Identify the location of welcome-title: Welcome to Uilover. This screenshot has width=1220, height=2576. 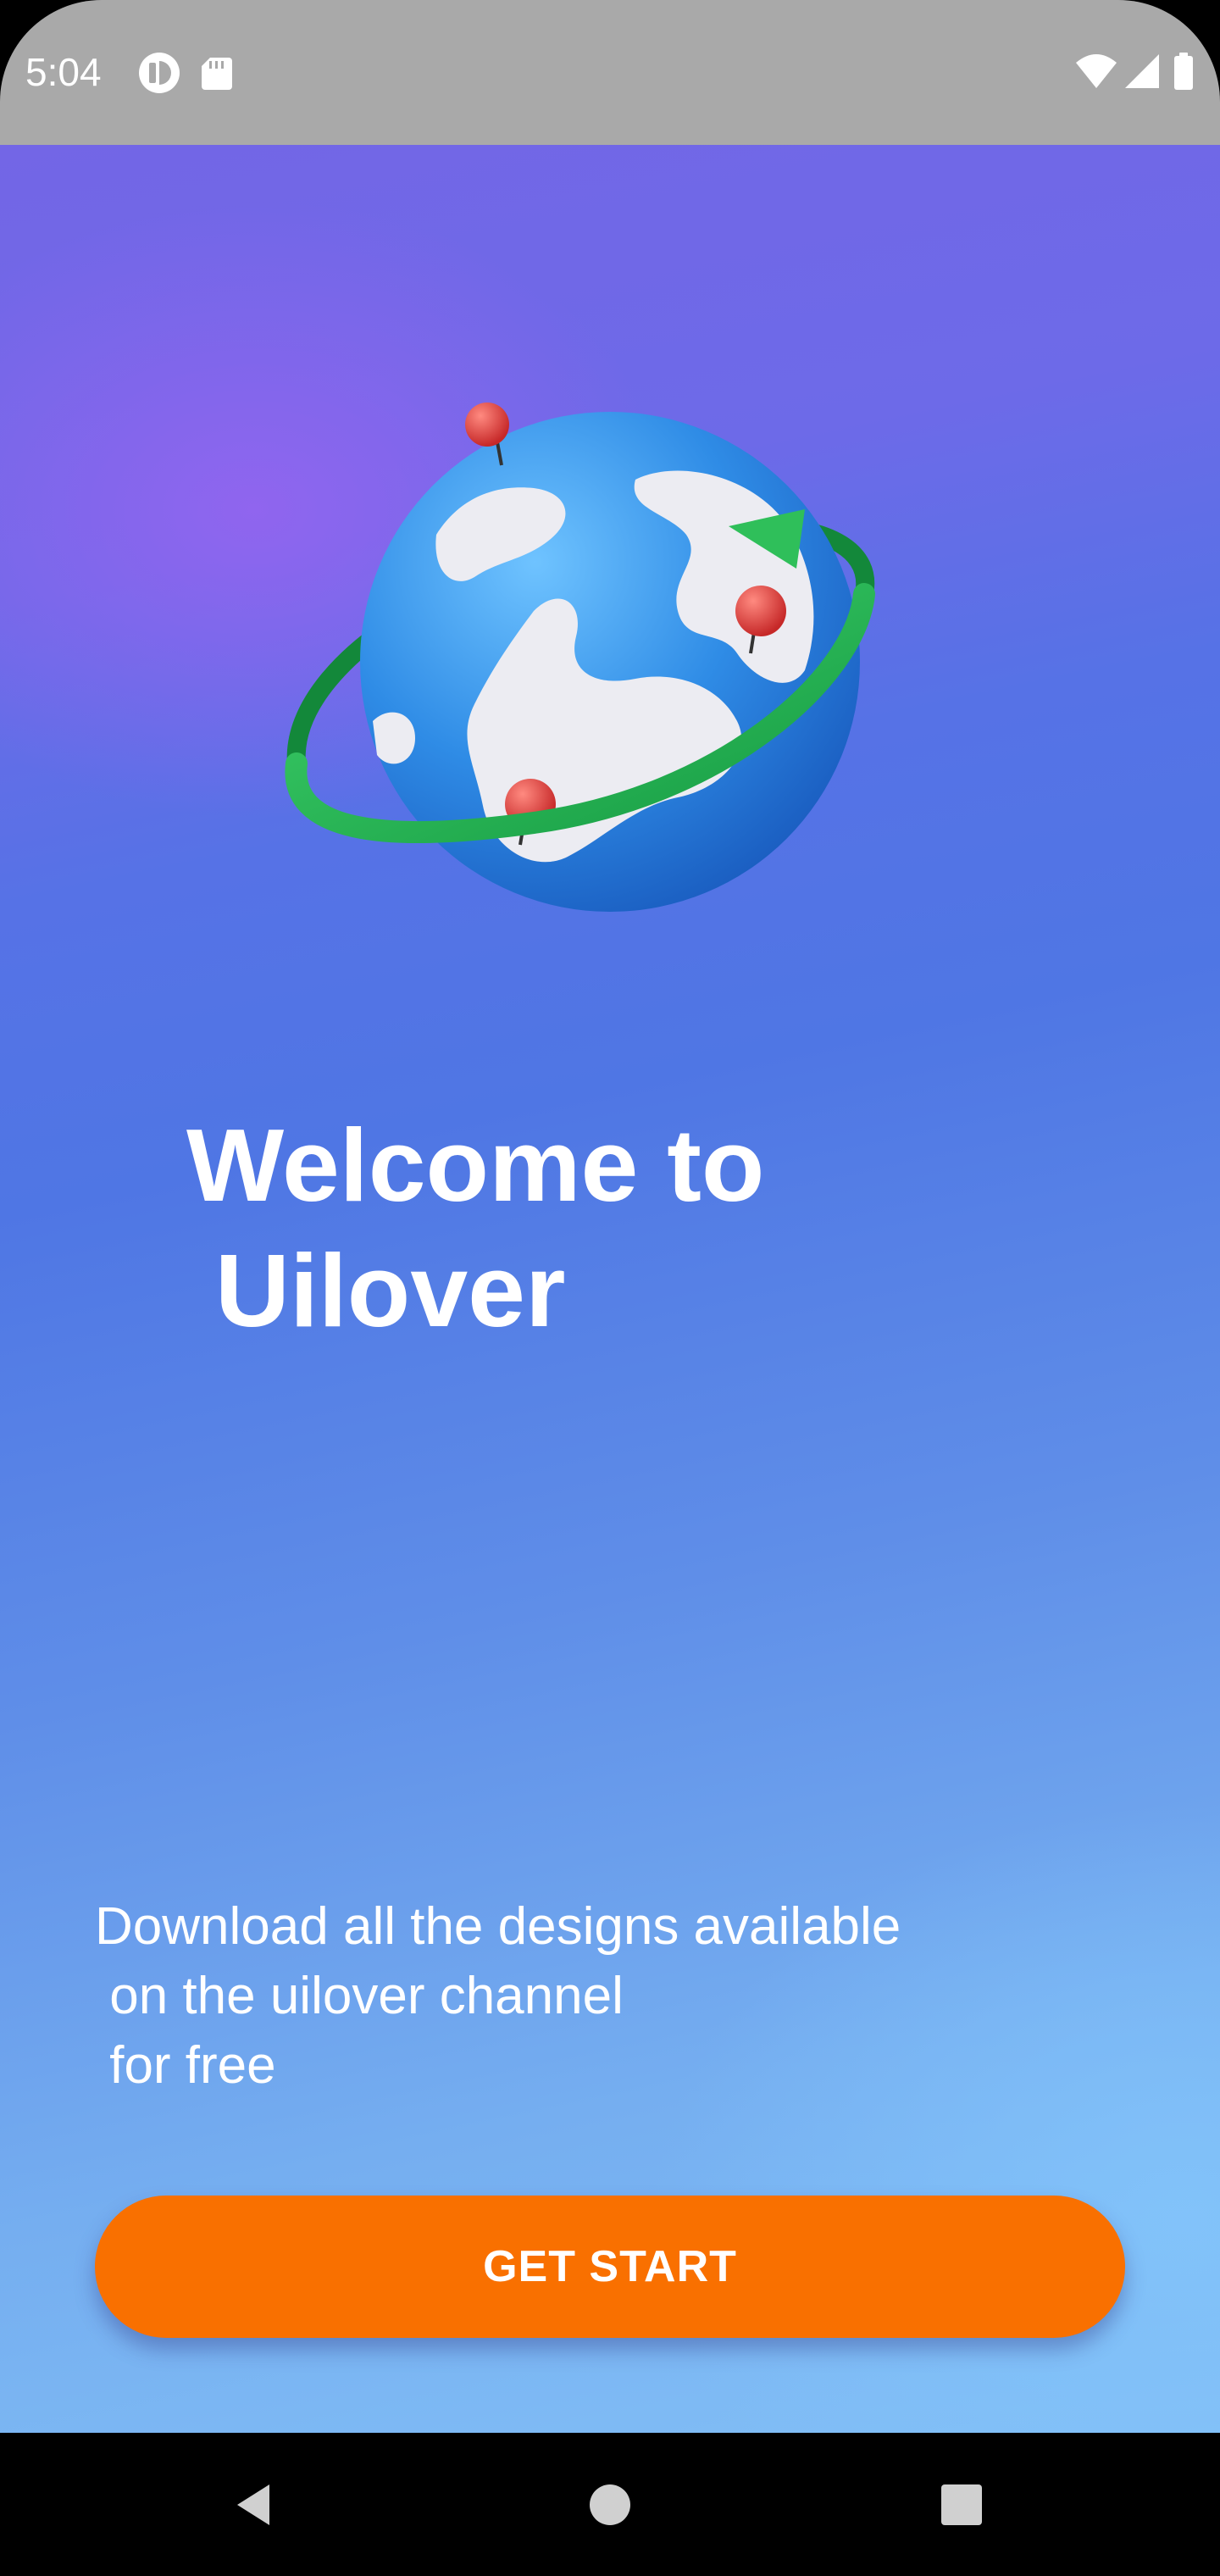
(475, 1228).